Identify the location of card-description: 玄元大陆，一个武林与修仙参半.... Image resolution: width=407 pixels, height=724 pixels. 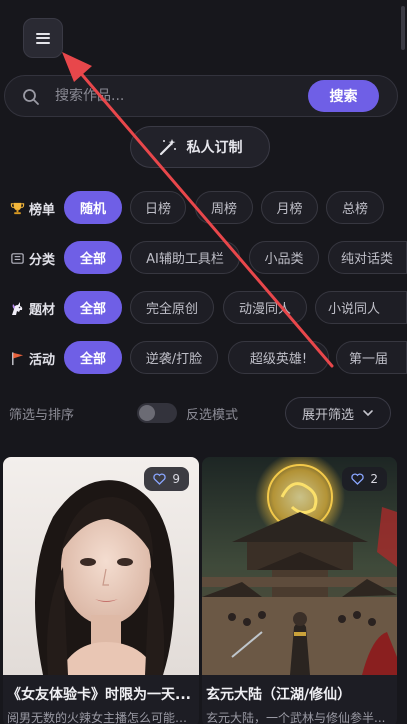
(296, 717).